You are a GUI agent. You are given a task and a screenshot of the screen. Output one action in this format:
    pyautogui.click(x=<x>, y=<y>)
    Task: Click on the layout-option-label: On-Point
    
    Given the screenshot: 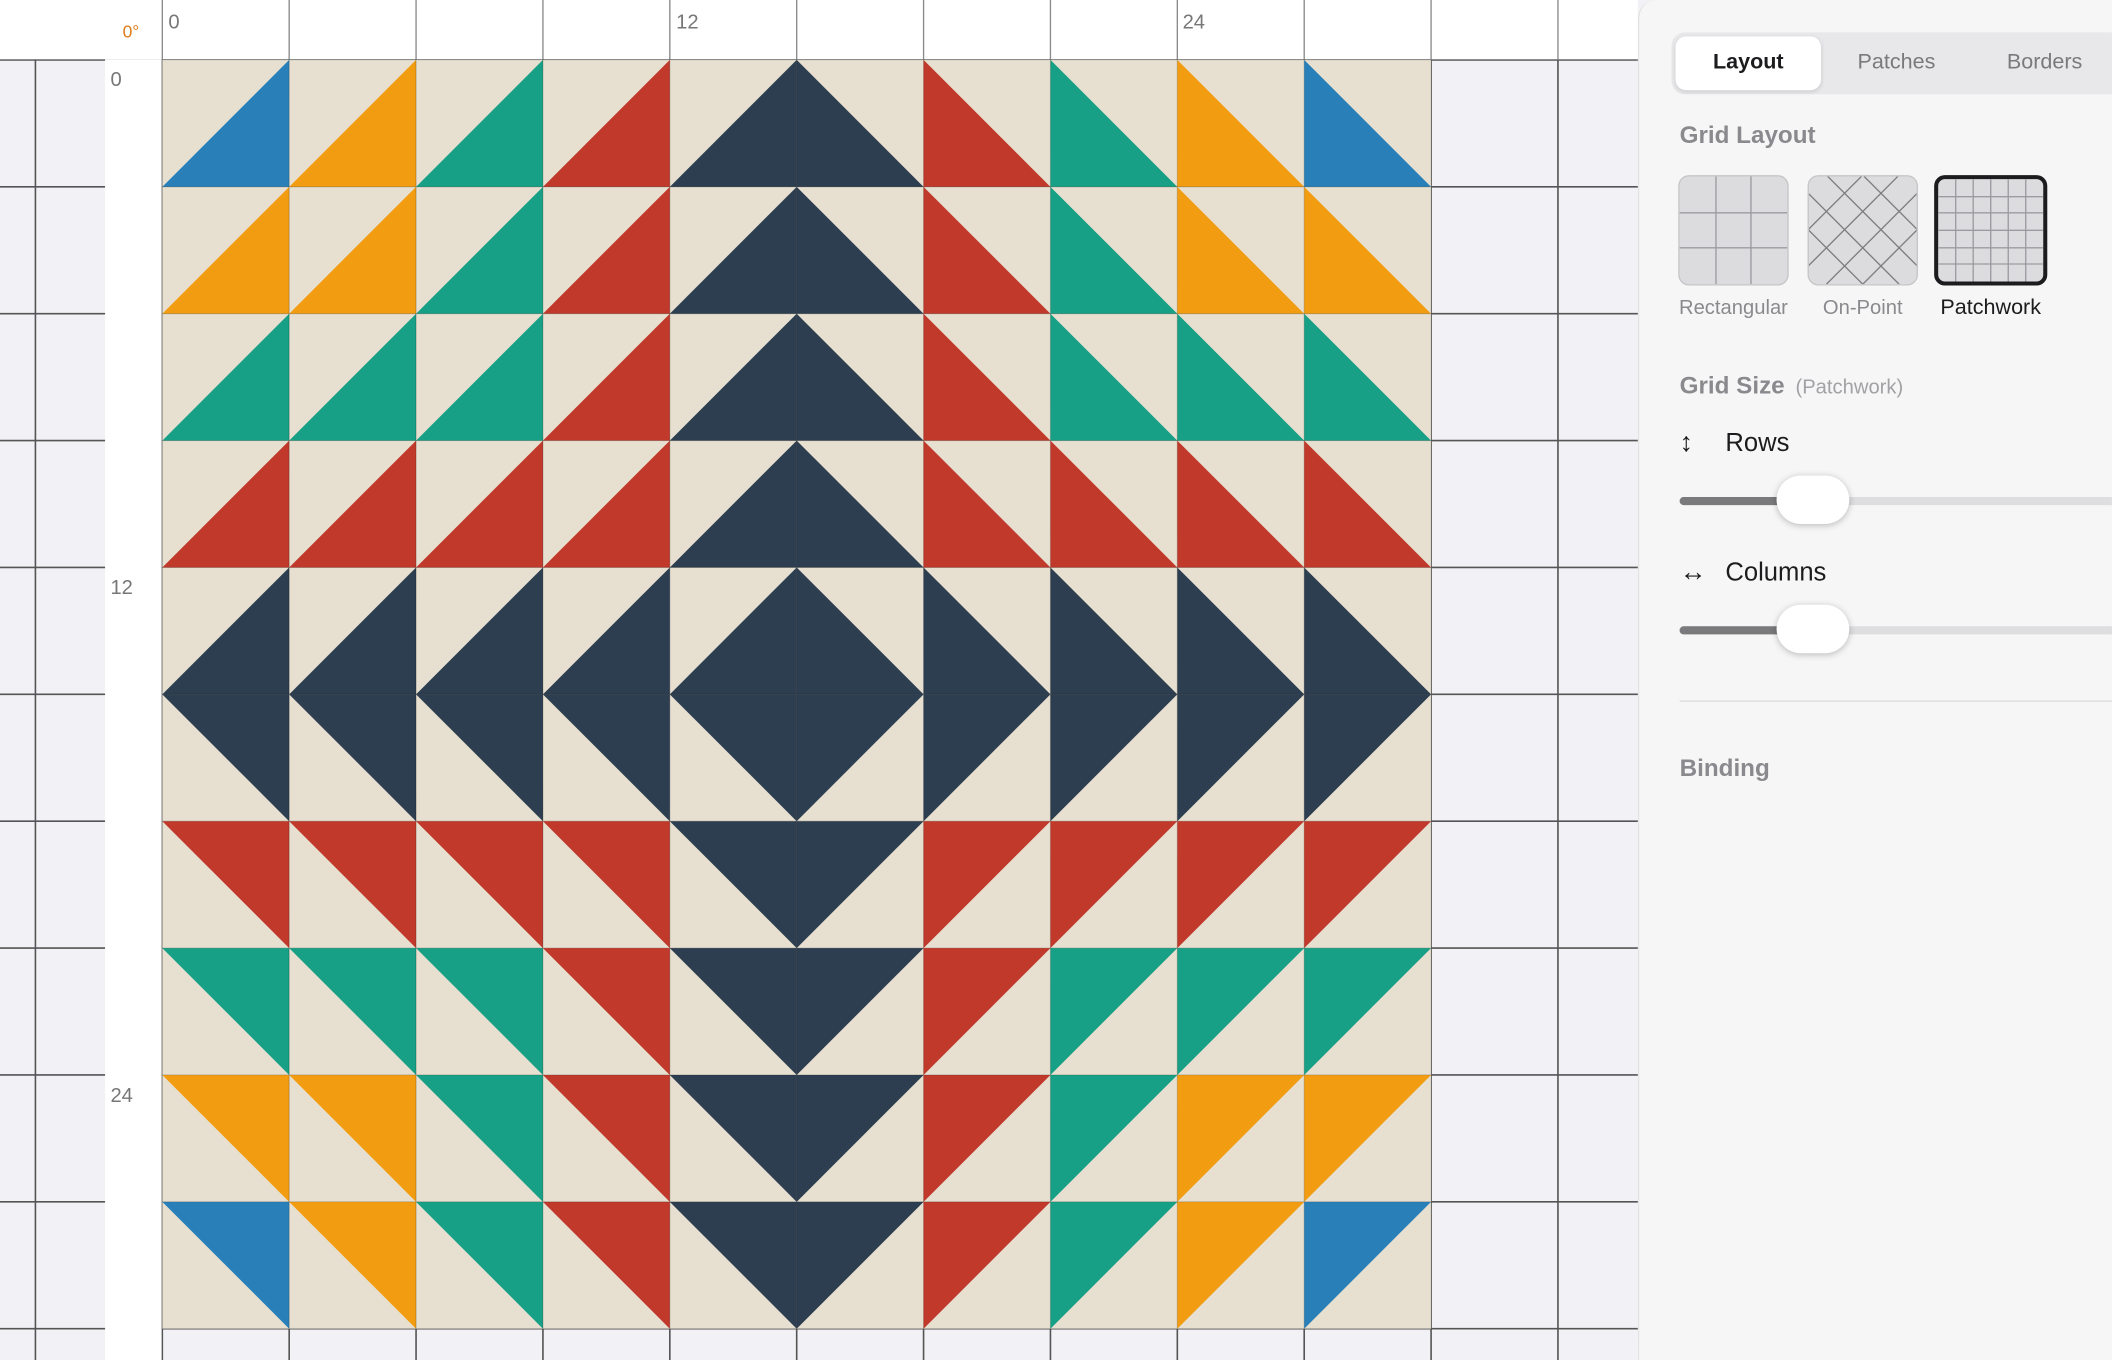 What is the action you would take?
    pyautogui.click(x=1862, y=308)
    